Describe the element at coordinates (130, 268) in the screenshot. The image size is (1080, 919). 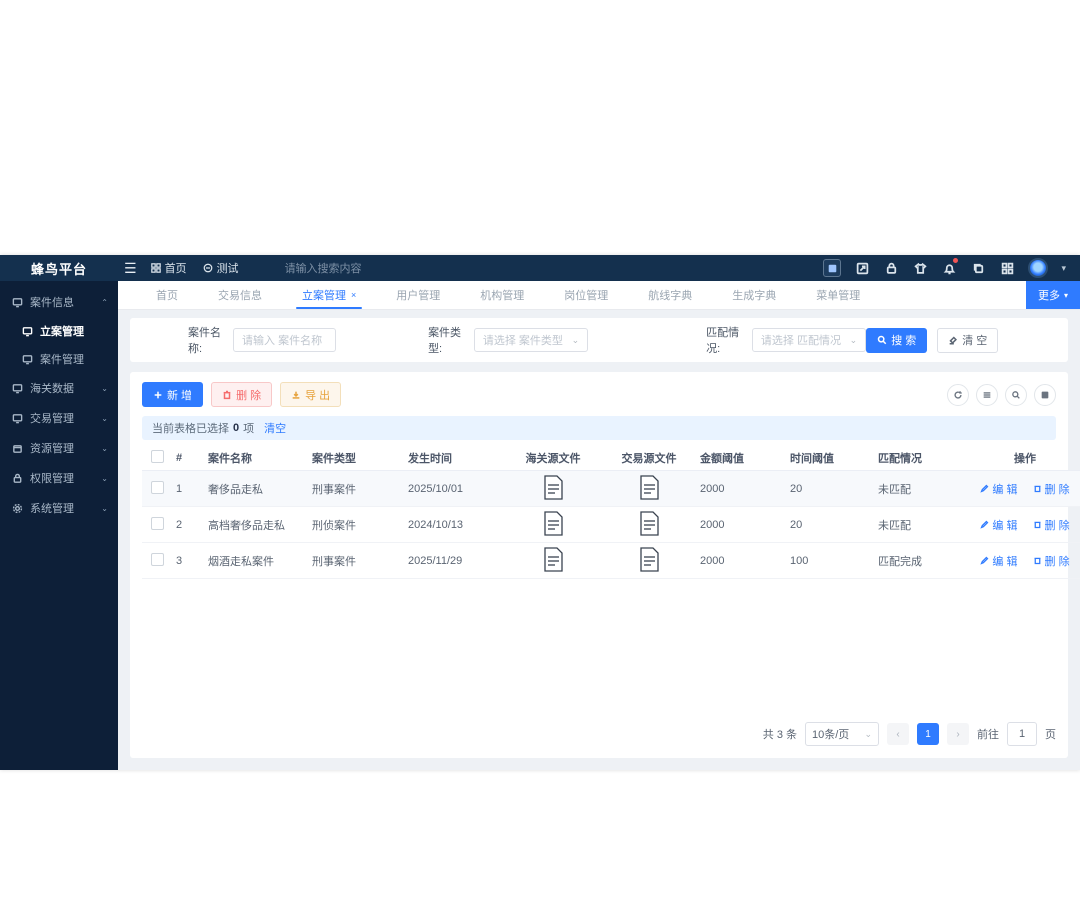
I see `menu-collapse-icon: ☰` at that location.